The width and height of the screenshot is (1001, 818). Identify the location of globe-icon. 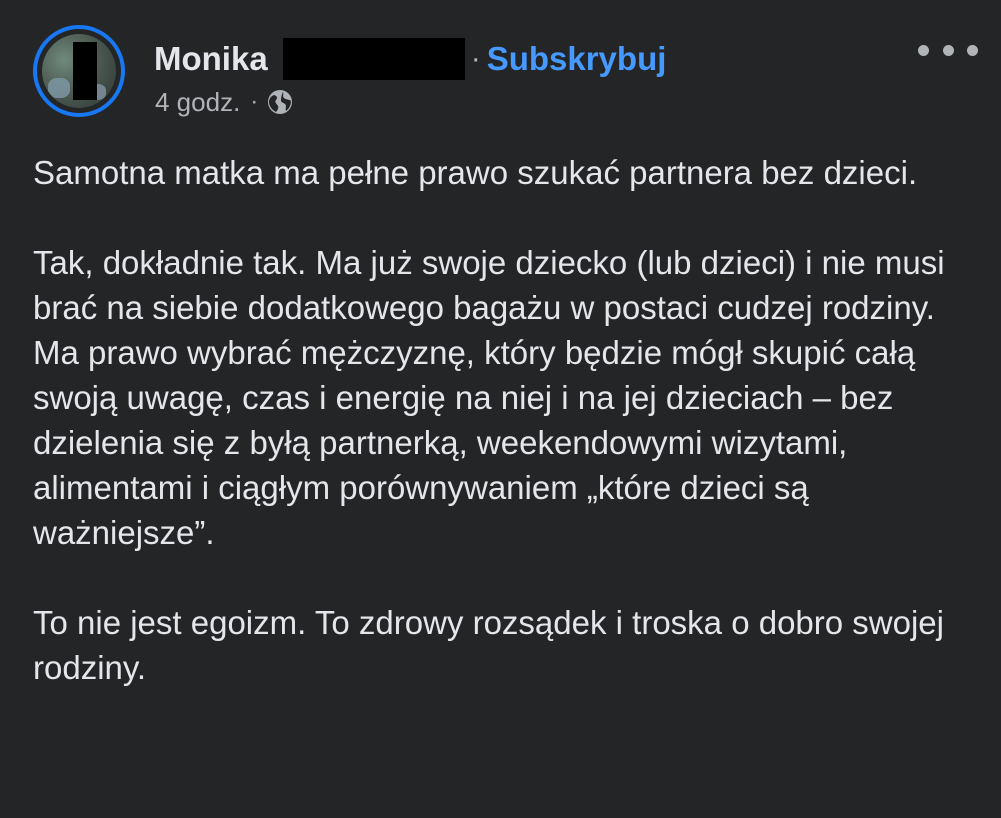
(280, 102).